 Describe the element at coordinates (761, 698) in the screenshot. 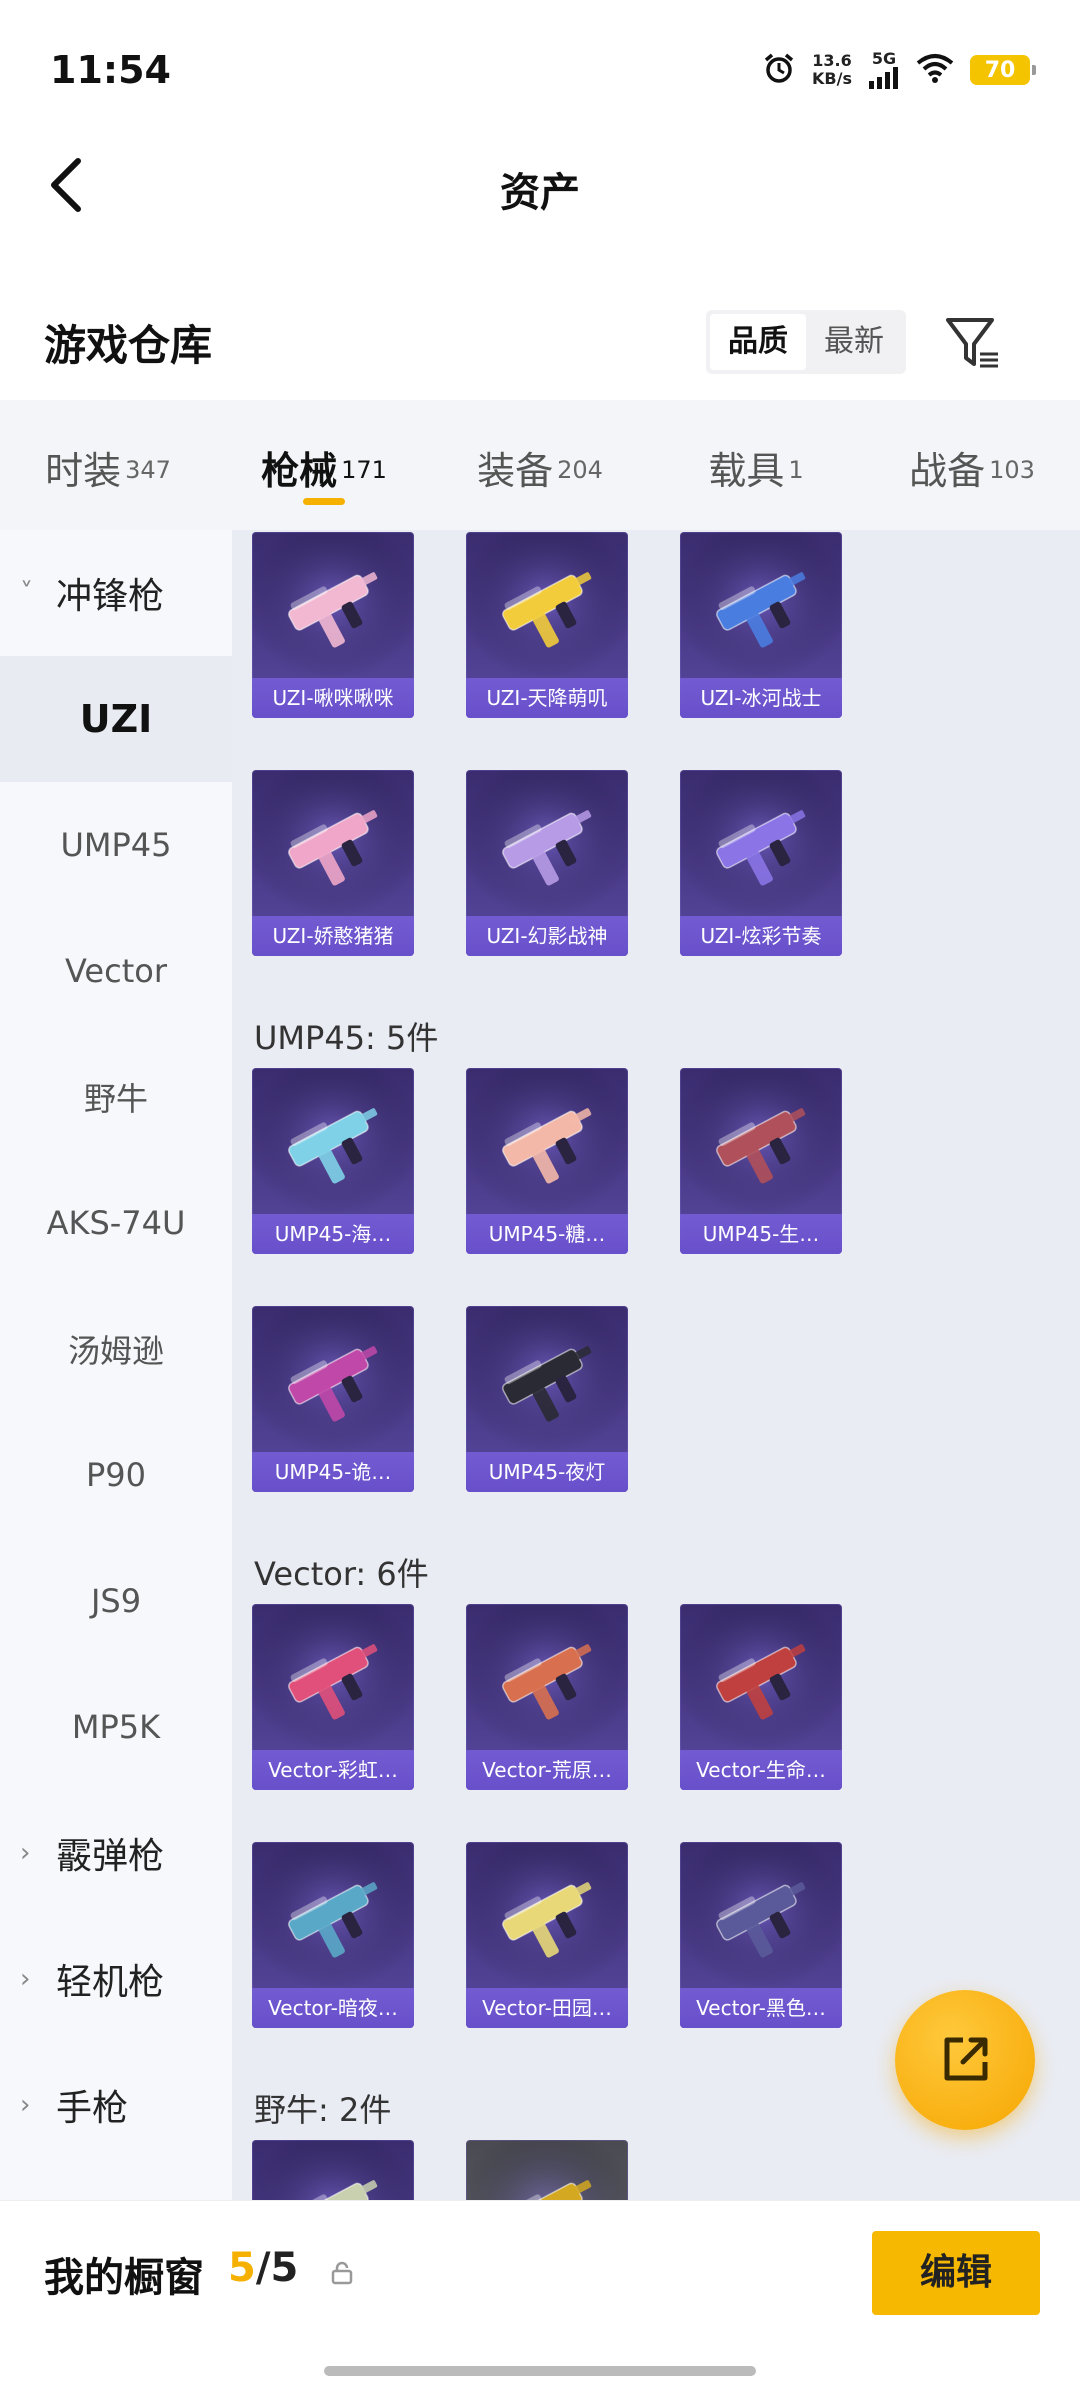

I see `weapon-name: UZI-冰河战士` at that location.